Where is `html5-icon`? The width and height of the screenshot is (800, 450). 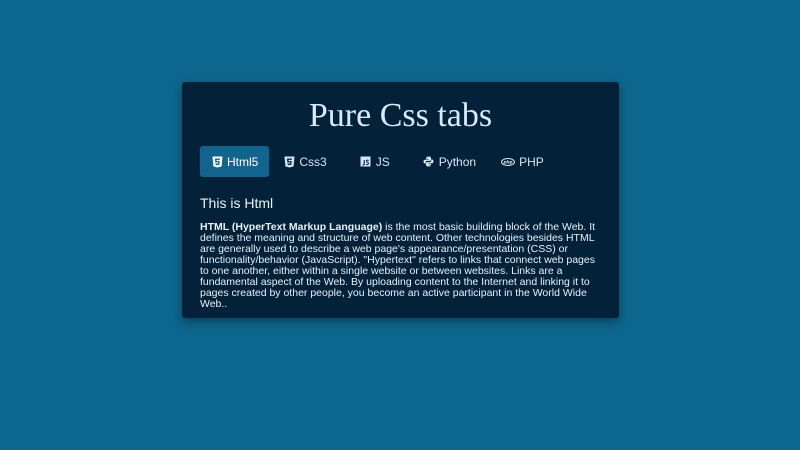 html5-icon is located at coordinates (217, 162).